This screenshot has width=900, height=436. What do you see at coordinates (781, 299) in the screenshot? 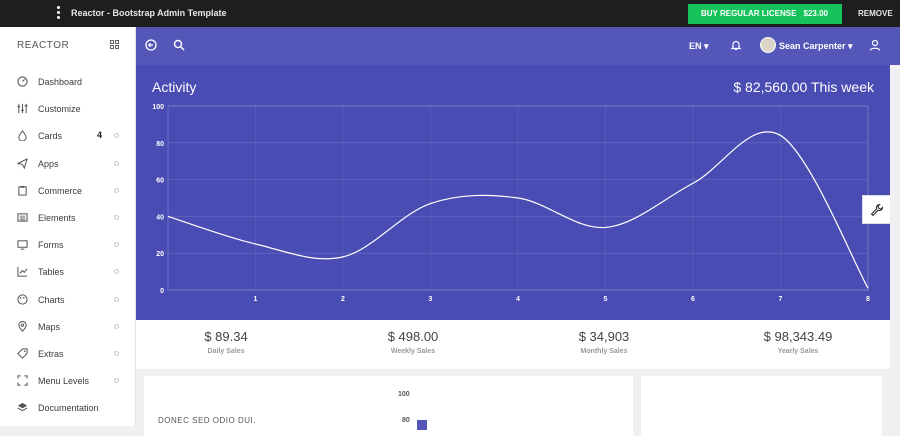
I see `x-tick-label: 7` at bounding box center [781, 299].